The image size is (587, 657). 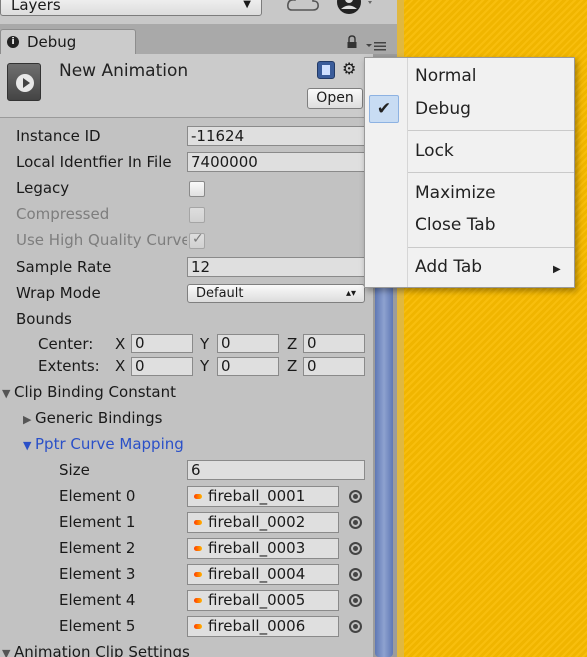 What do you see at coordinates (97, 574) in the screenshot?
I see `element-label: Element 3` at bounding box center [97, 574].